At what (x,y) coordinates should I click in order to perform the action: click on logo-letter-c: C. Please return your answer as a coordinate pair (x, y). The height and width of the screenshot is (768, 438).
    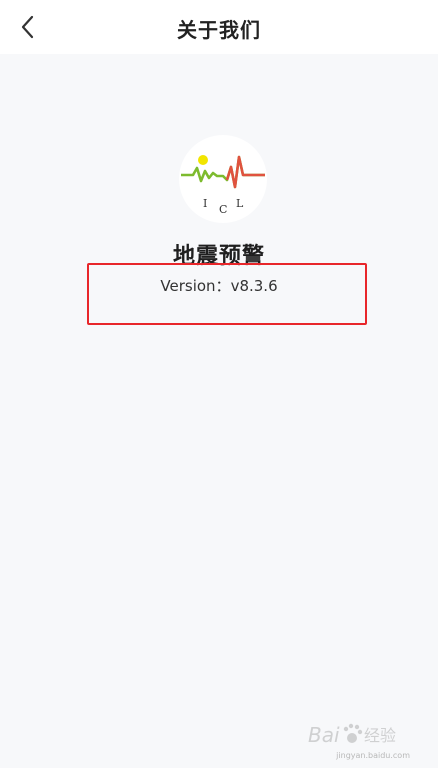
    Looking at the image, I should click on (223, 209).